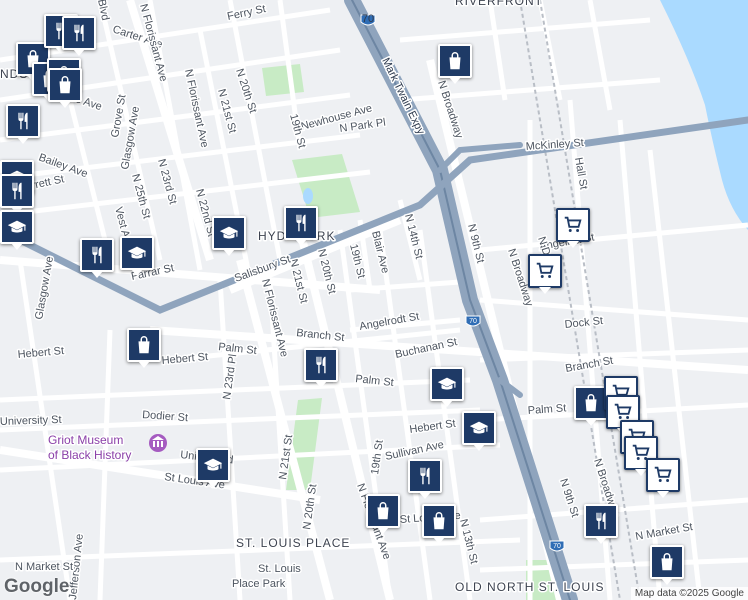 The width and height of the screenshot is (748, 600). What do you see at coordinates (158, 443) in the screenshot?
I see `museum-icon` at bounding box center [158, 443].